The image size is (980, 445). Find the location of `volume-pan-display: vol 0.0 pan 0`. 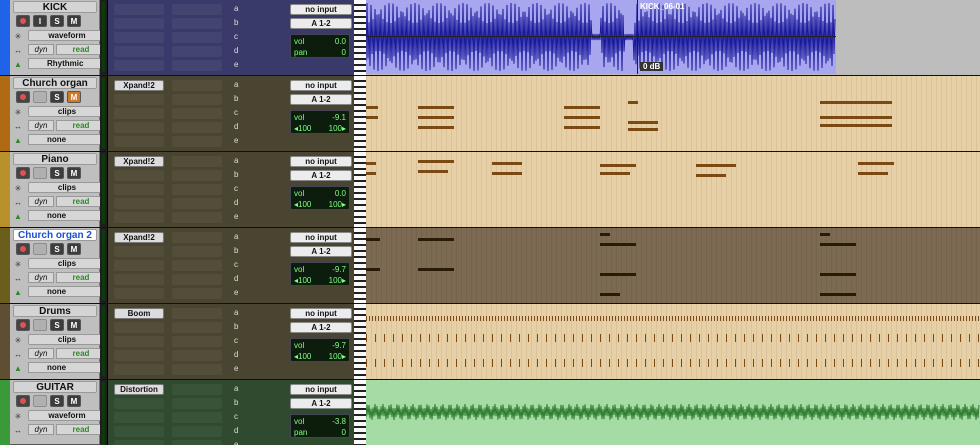

volume-pan-display: vol 0.0 pan 0 is located at coordinates (320, 46).